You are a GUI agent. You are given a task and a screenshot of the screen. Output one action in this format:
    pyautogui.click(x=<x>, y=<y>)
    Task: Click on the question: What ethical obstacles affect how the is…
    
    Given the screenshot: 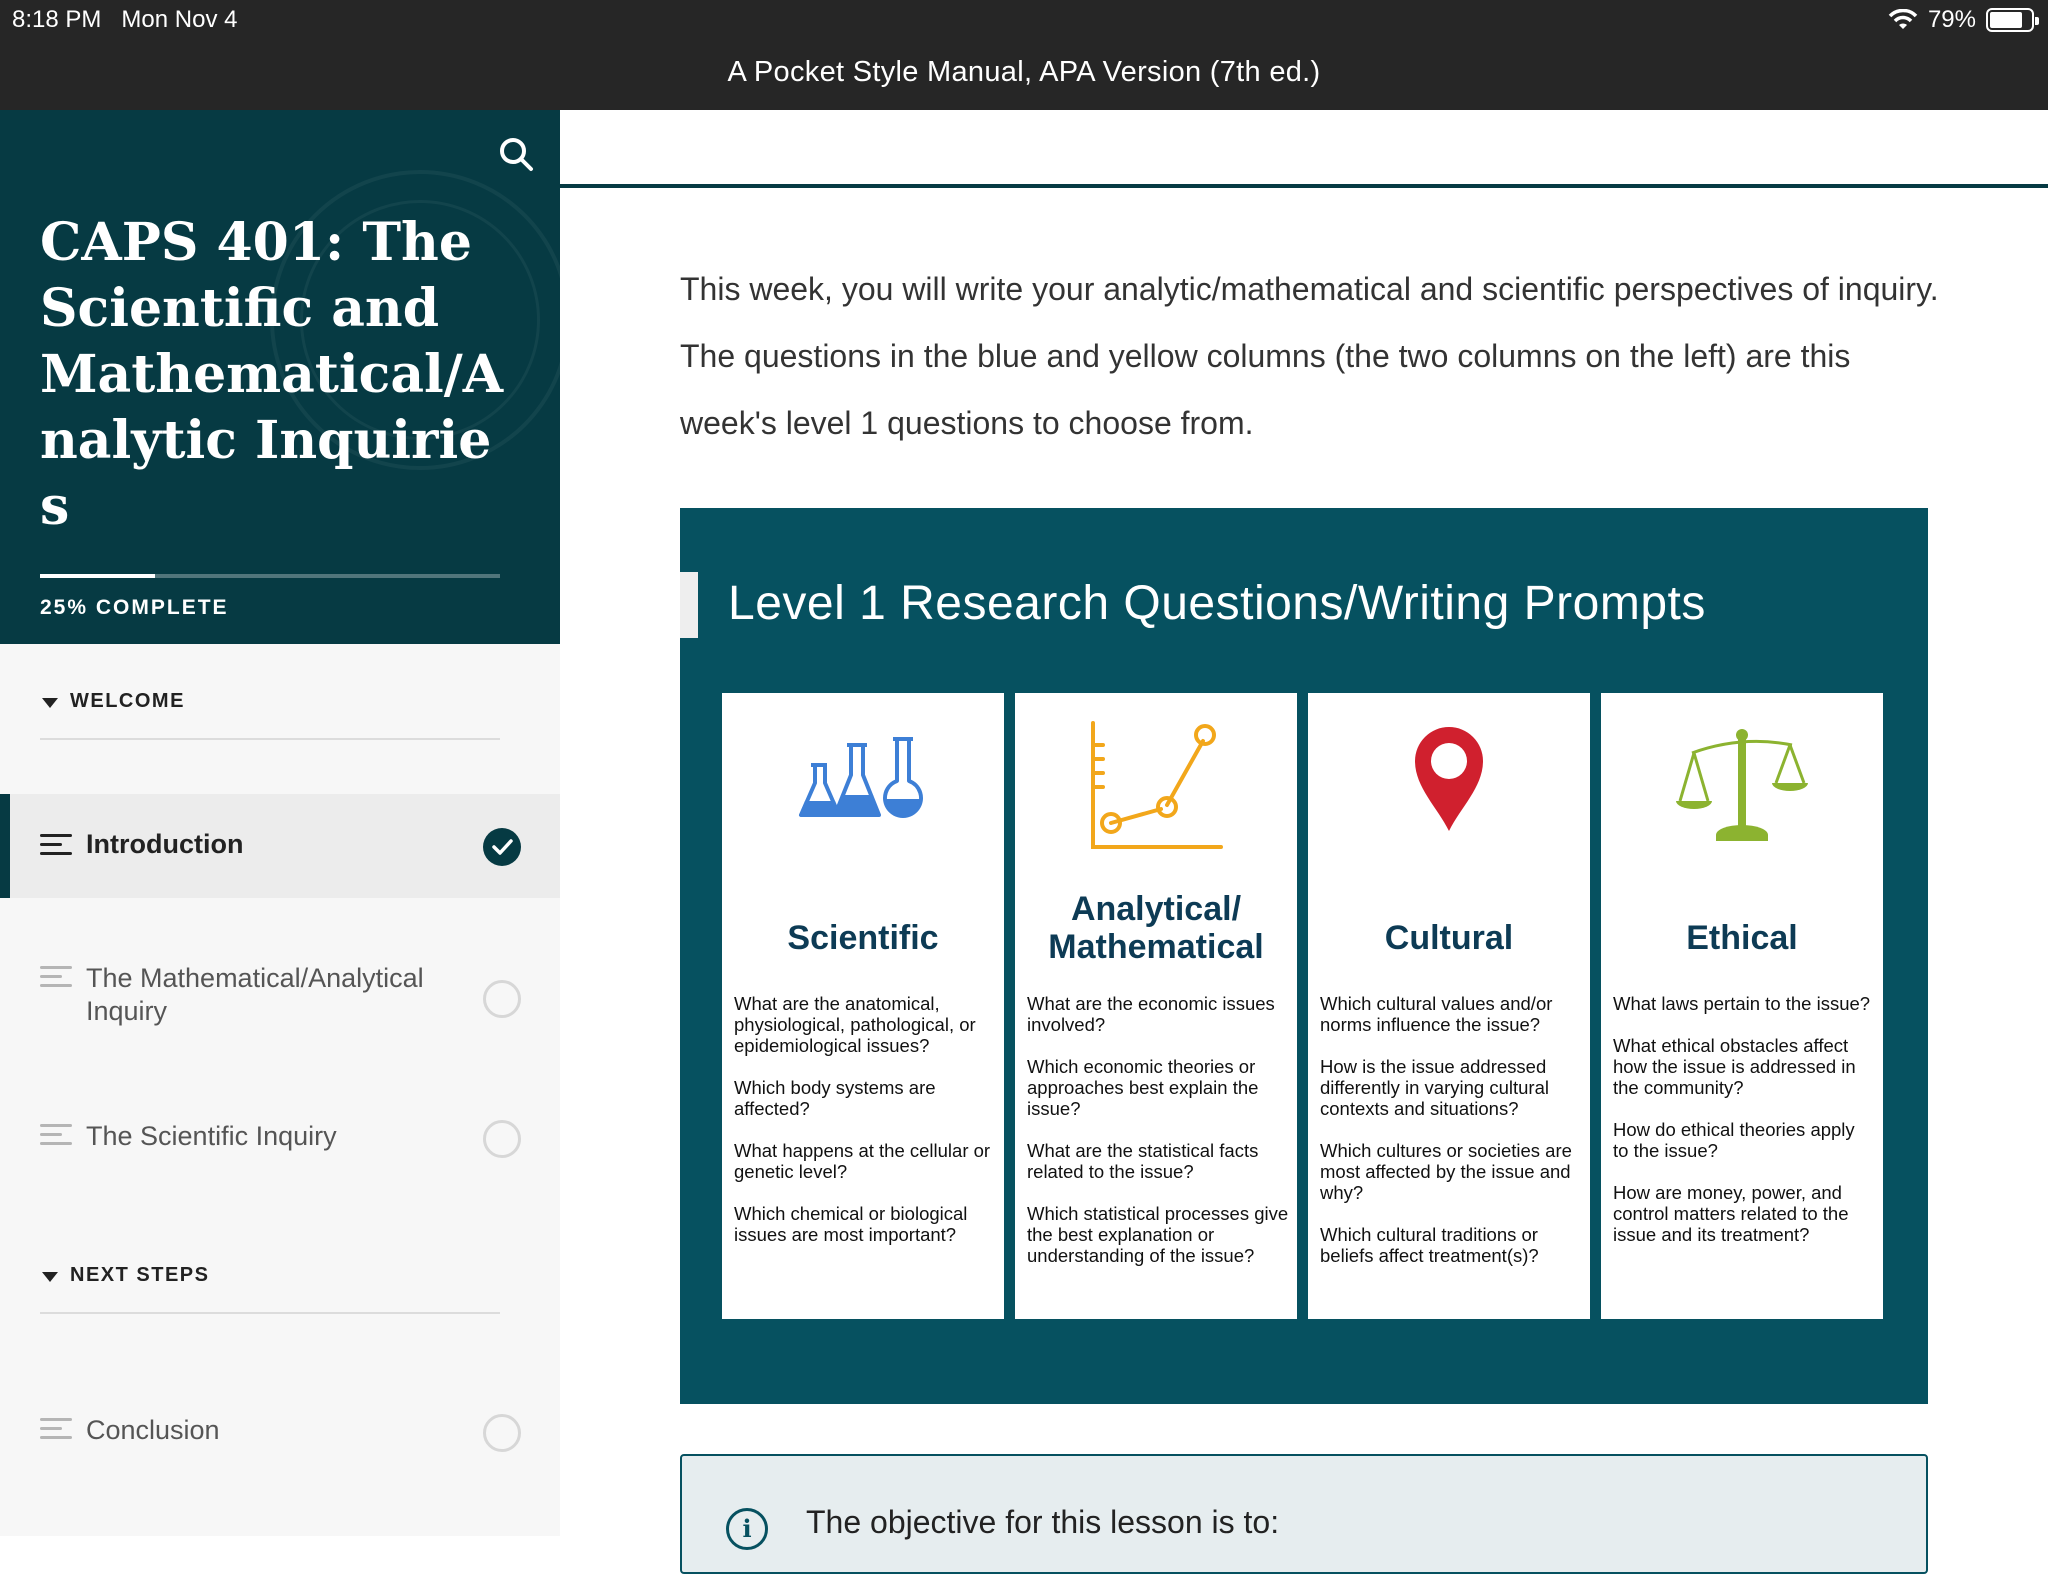 What is the action you would take?
    pyautogui.click(x=1734, y=1066)
    